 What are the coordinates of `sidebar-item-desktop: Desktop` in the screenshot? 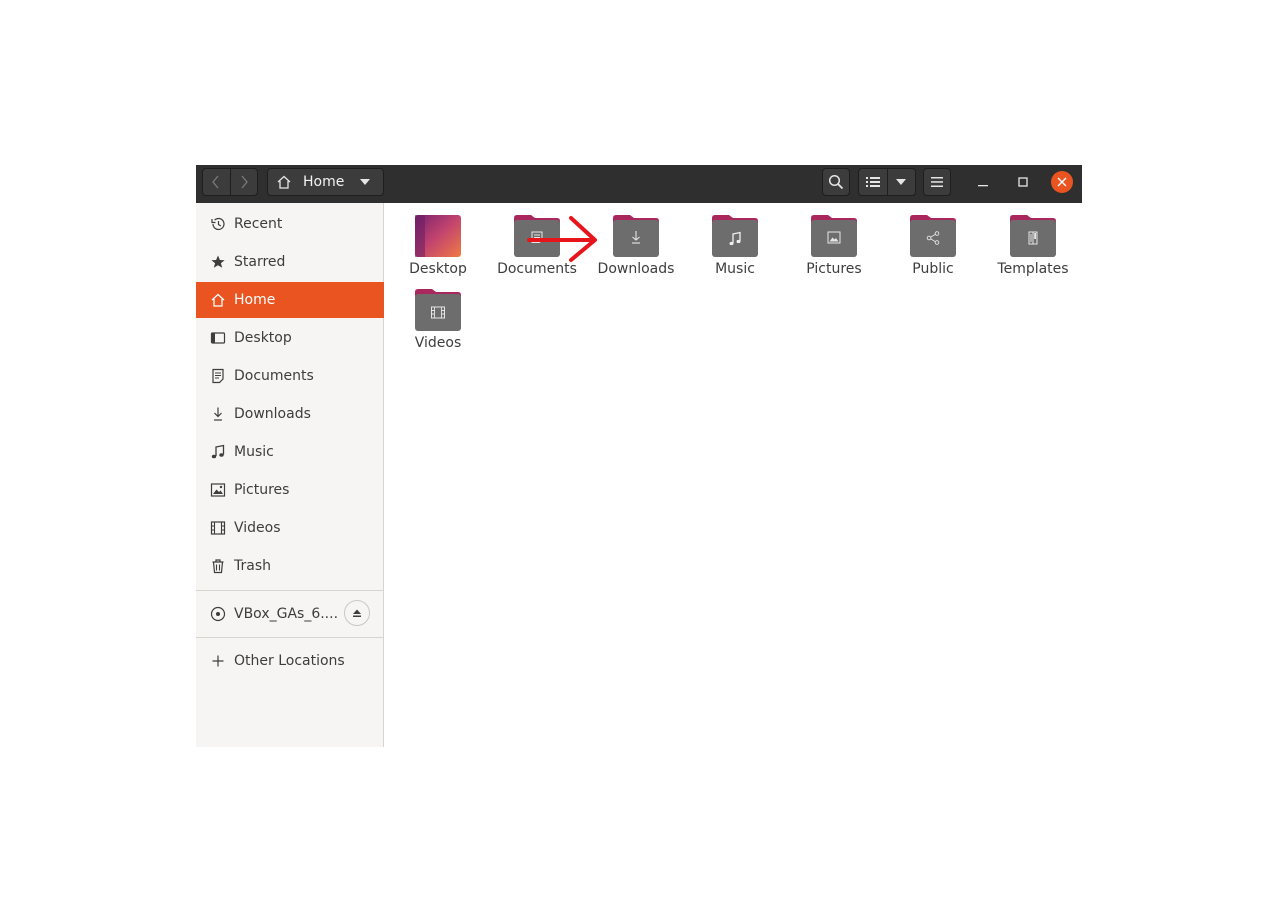 It's located at (290, 338).